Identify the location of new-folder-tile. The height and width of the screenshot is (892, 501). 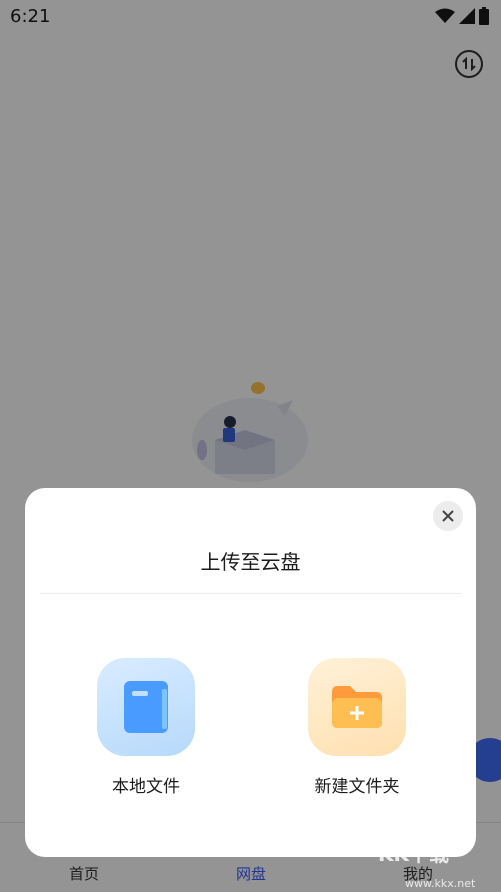
(357, 707).